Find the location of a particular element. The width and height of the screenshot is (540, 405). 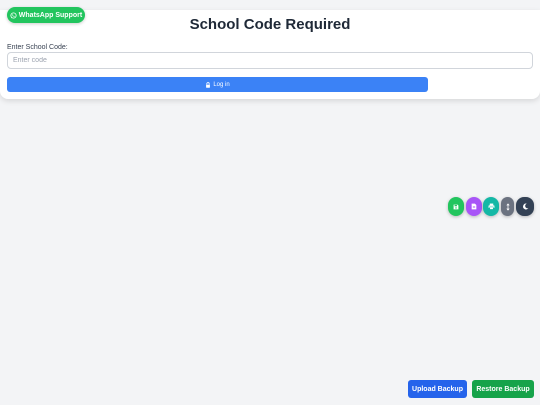

lock-icon is located at coordinates (208, 84).